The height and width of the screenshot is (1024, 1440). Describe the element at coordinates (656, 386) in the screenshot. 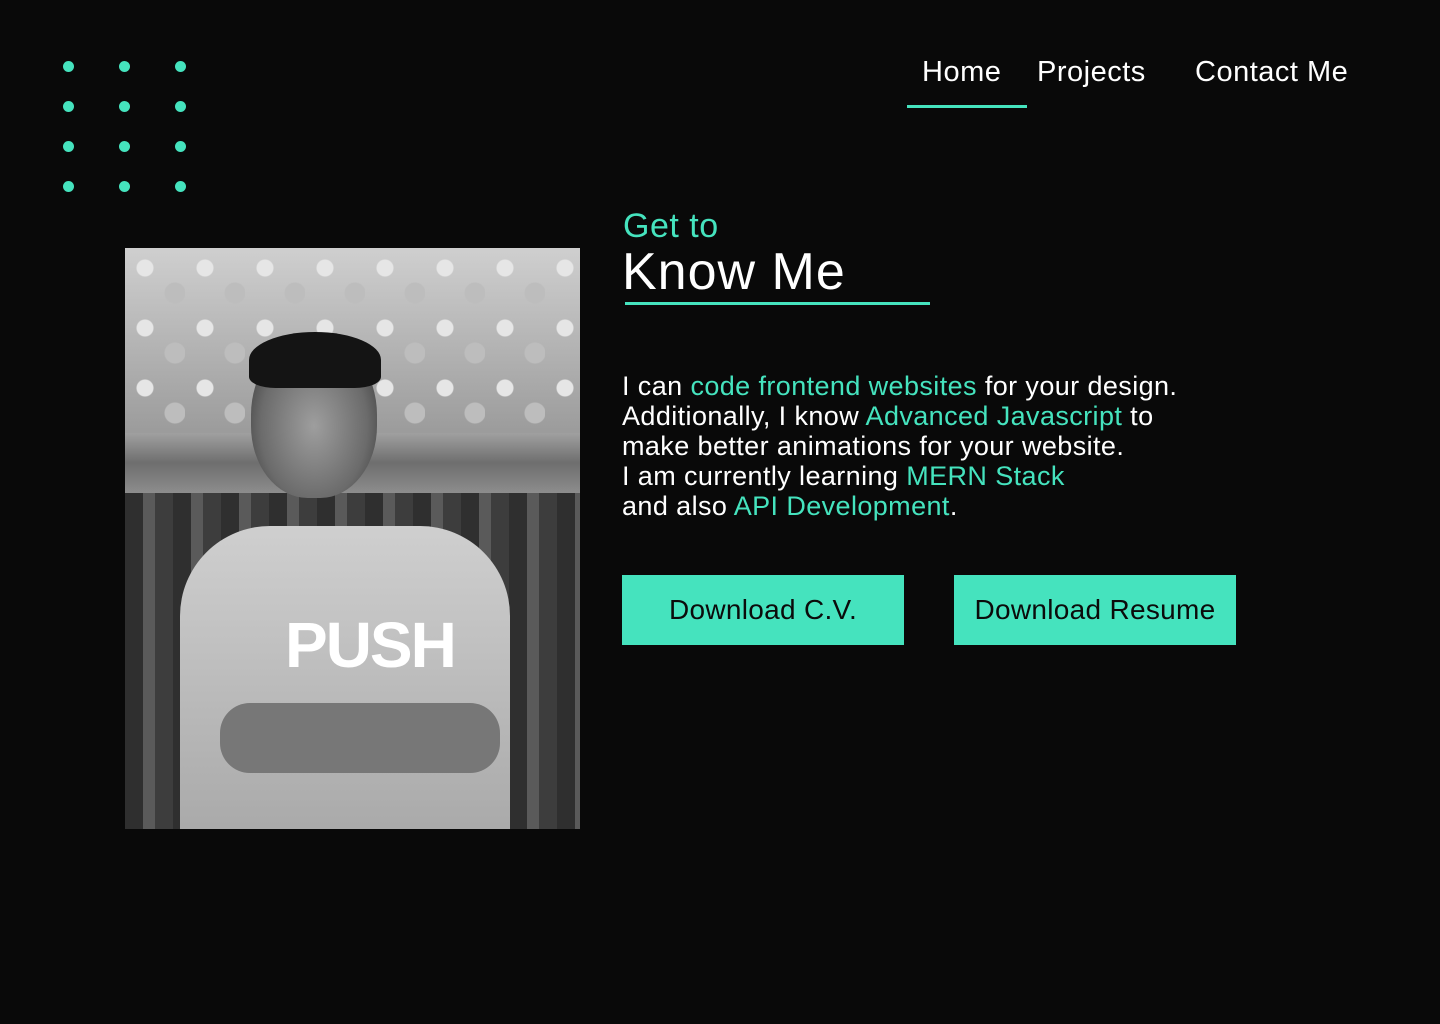

I see `intro-text: I can` at that location.